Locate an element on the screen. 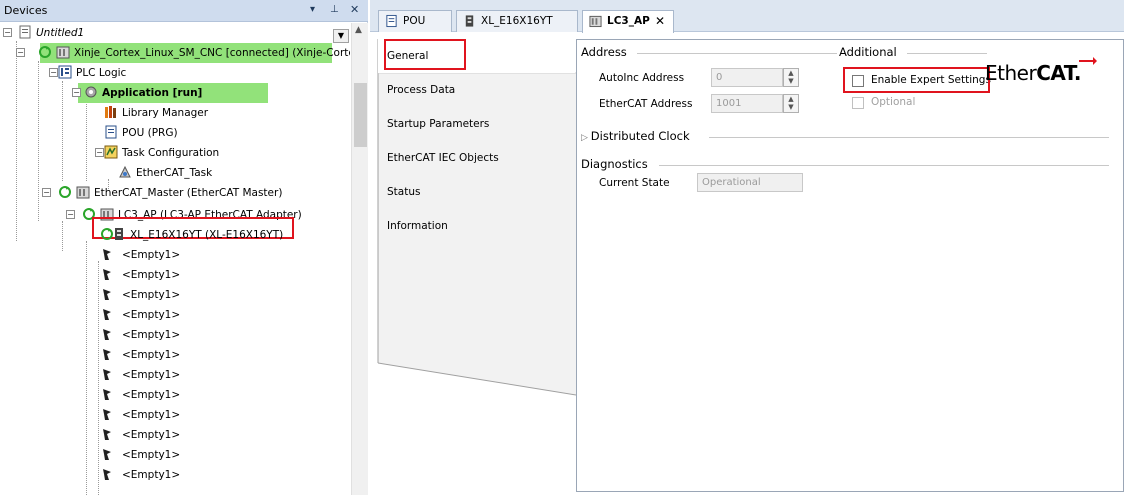 This screenshot has height=495, width=1124. autoinc-address-input: 0 is located at coordinates (747, 77).